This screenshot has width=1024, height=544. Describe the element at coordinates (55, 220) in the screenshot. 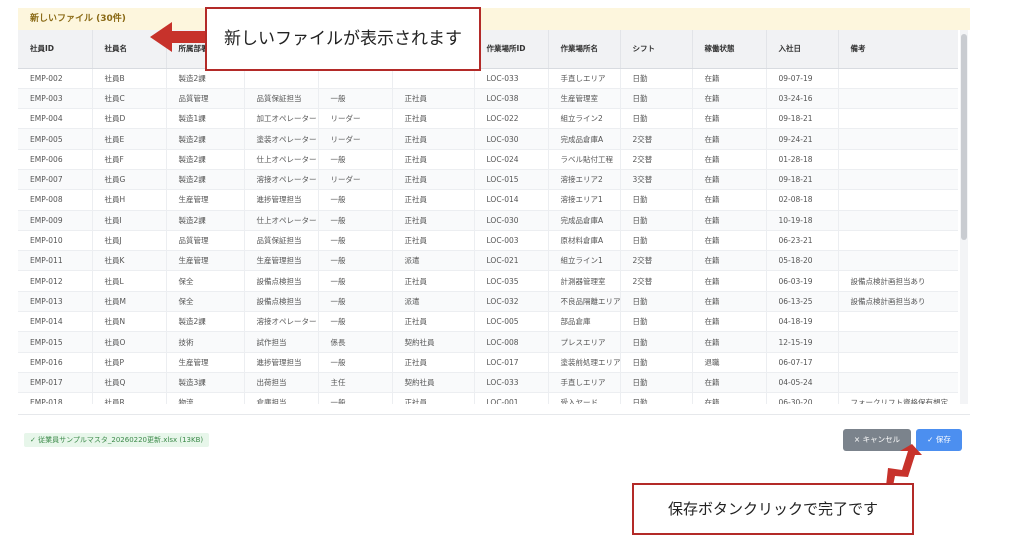

I see `table-cell: EMP-009` at that location.